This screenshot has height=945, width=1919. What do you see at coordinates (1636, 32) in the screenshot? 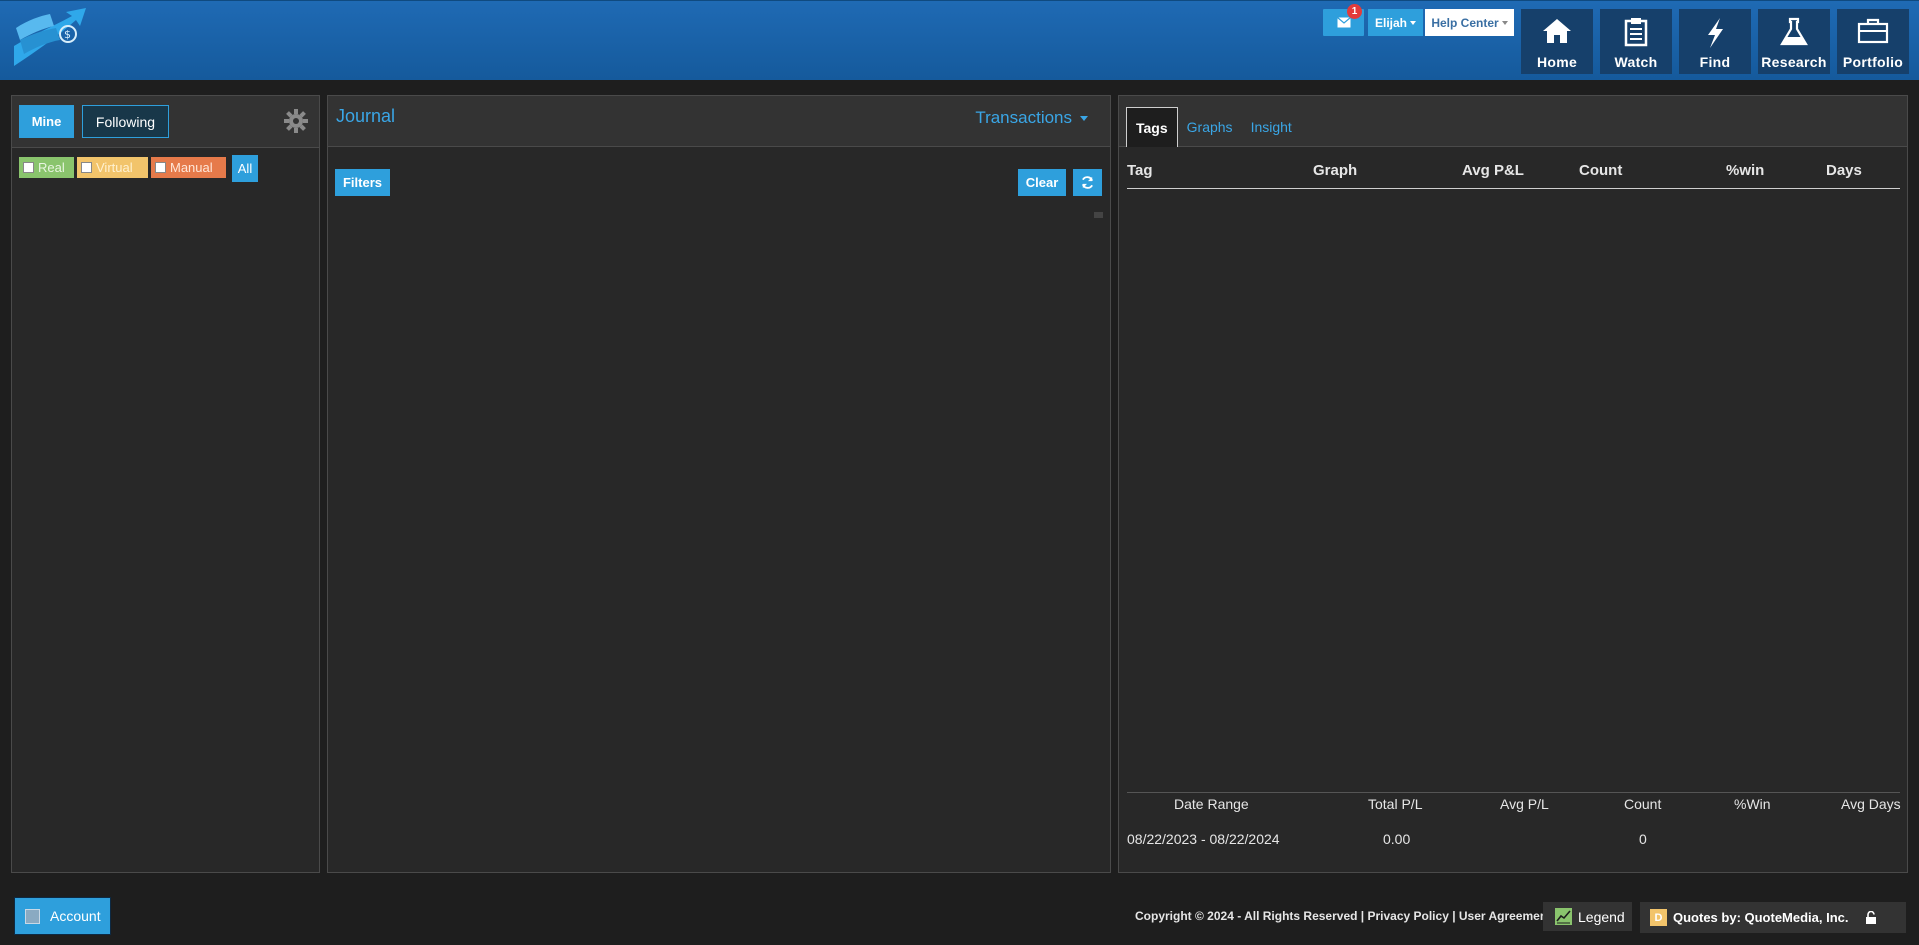
I see `clipboard-icon` at bounding box center [1636, 32].